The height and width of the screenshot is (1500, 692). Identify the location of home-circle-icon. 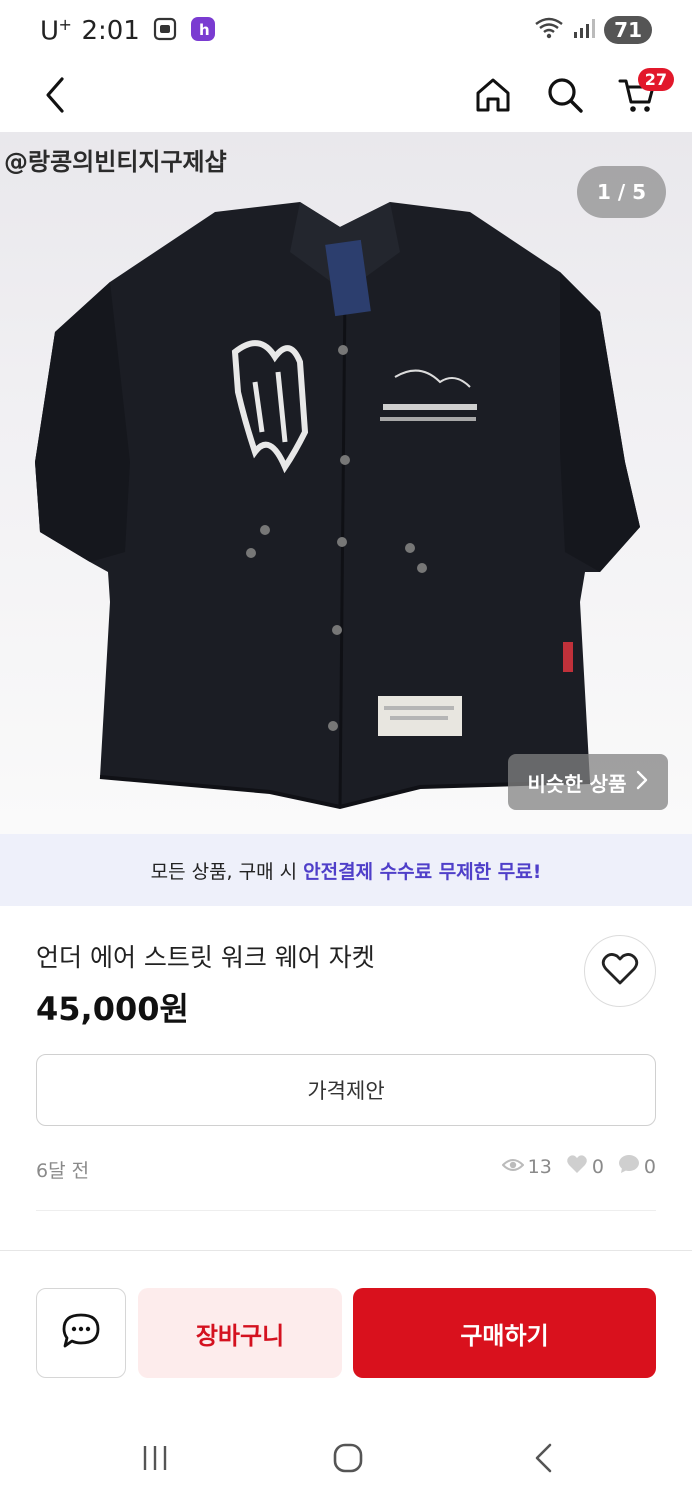
(348, 1460).